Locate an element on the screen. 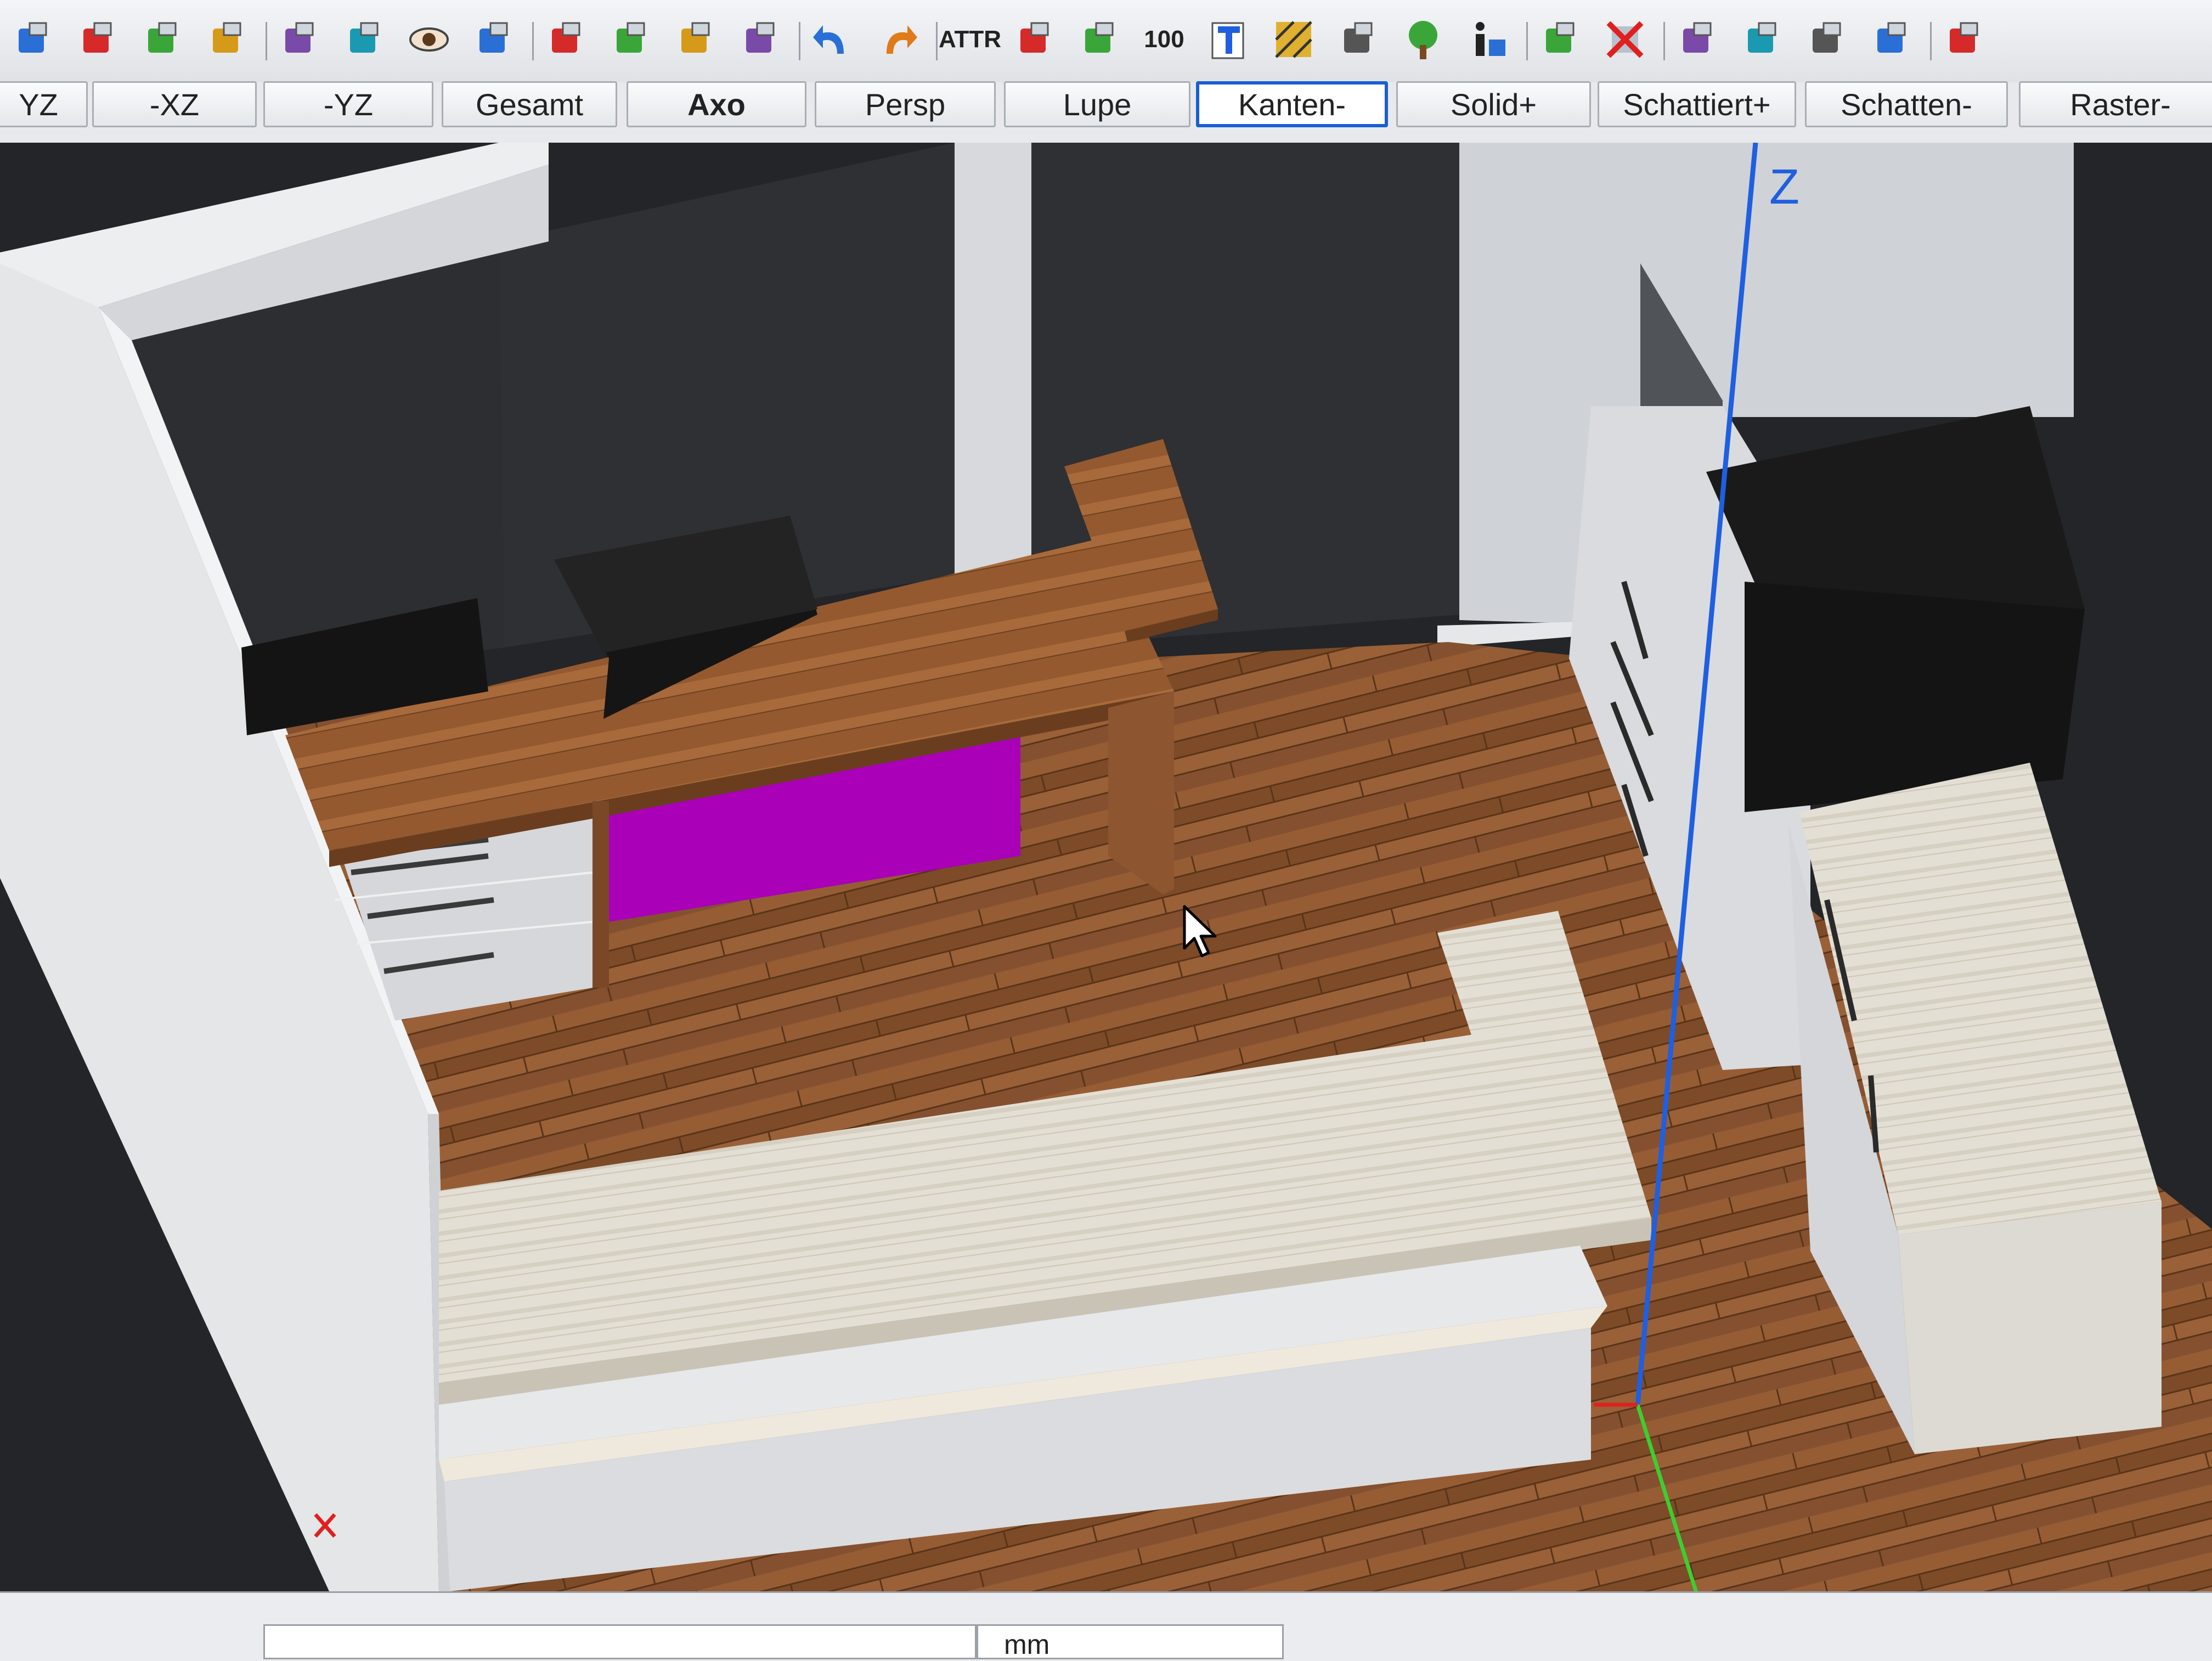  shaded-toggle-button: Schattiert+ is located at coordinates (1697, 104).